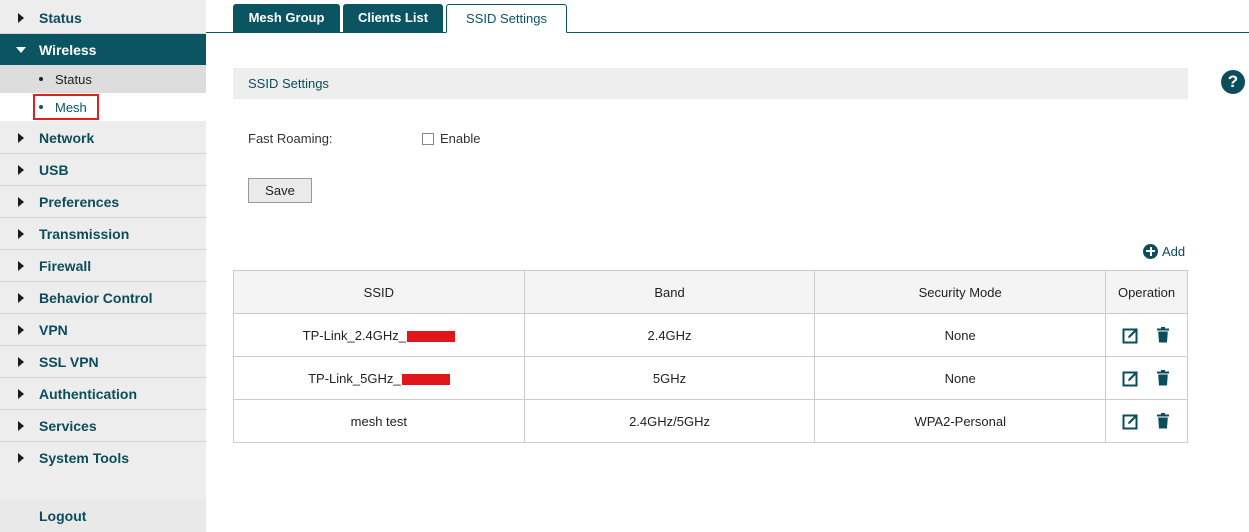  I want to click on enable-checkbox-label: Enable, so click(460, 138).